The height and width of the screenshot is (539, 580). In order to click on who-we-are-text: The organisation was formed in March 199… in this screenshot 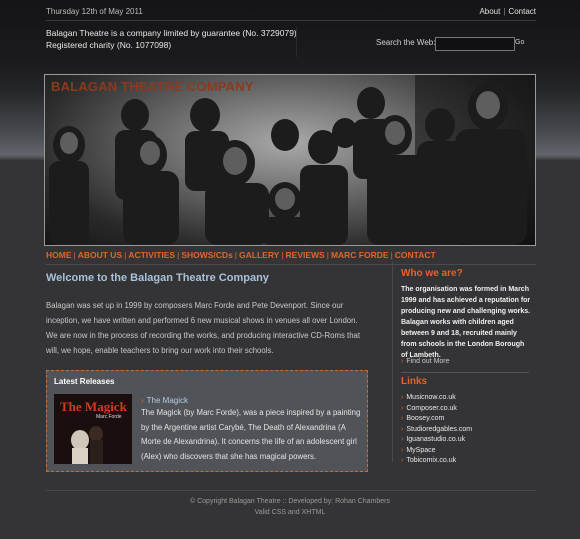, I will do `click(466, 322)`.